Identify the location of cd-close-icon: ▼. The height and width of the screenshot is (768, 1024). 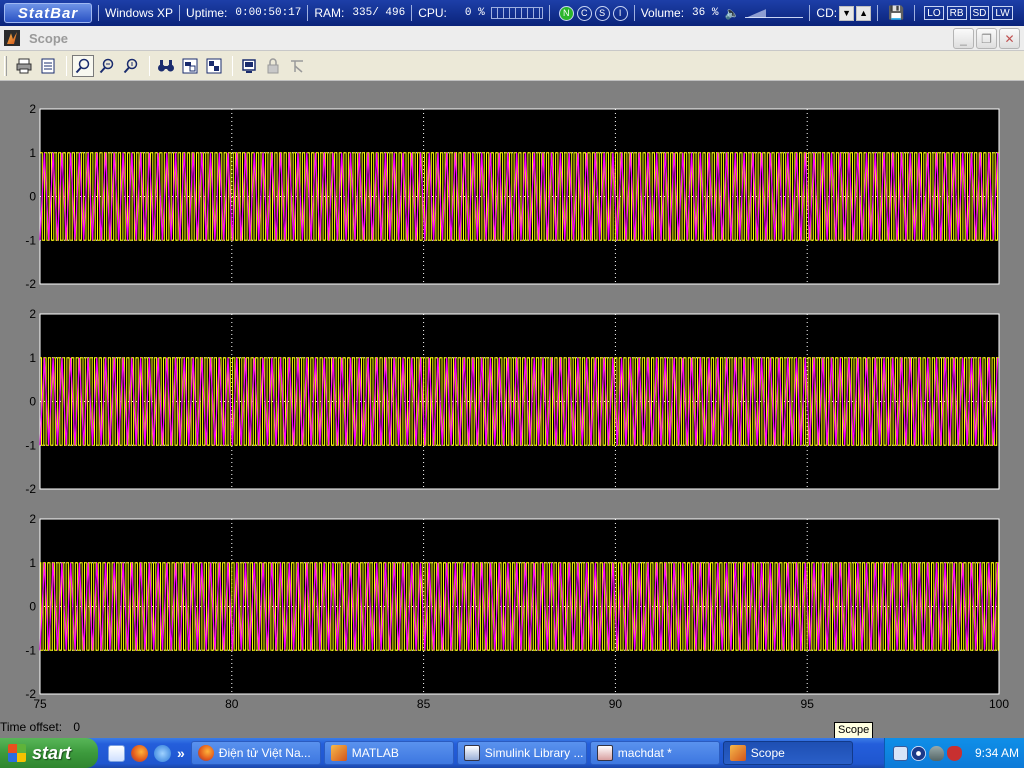
(847, 13).